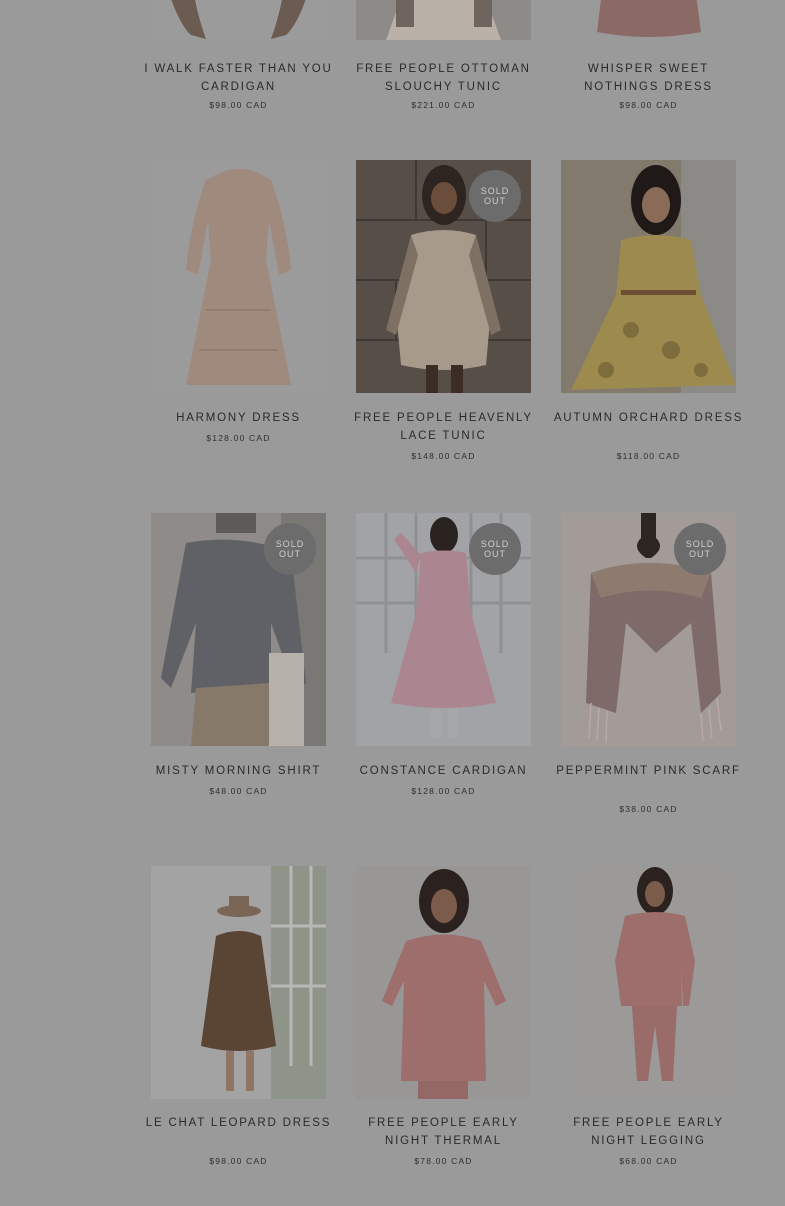  What do you see at coordinates (443, 105) in the screenshot?
I see `product-price: $221.00 CAD` at bounding box center [443, 105].